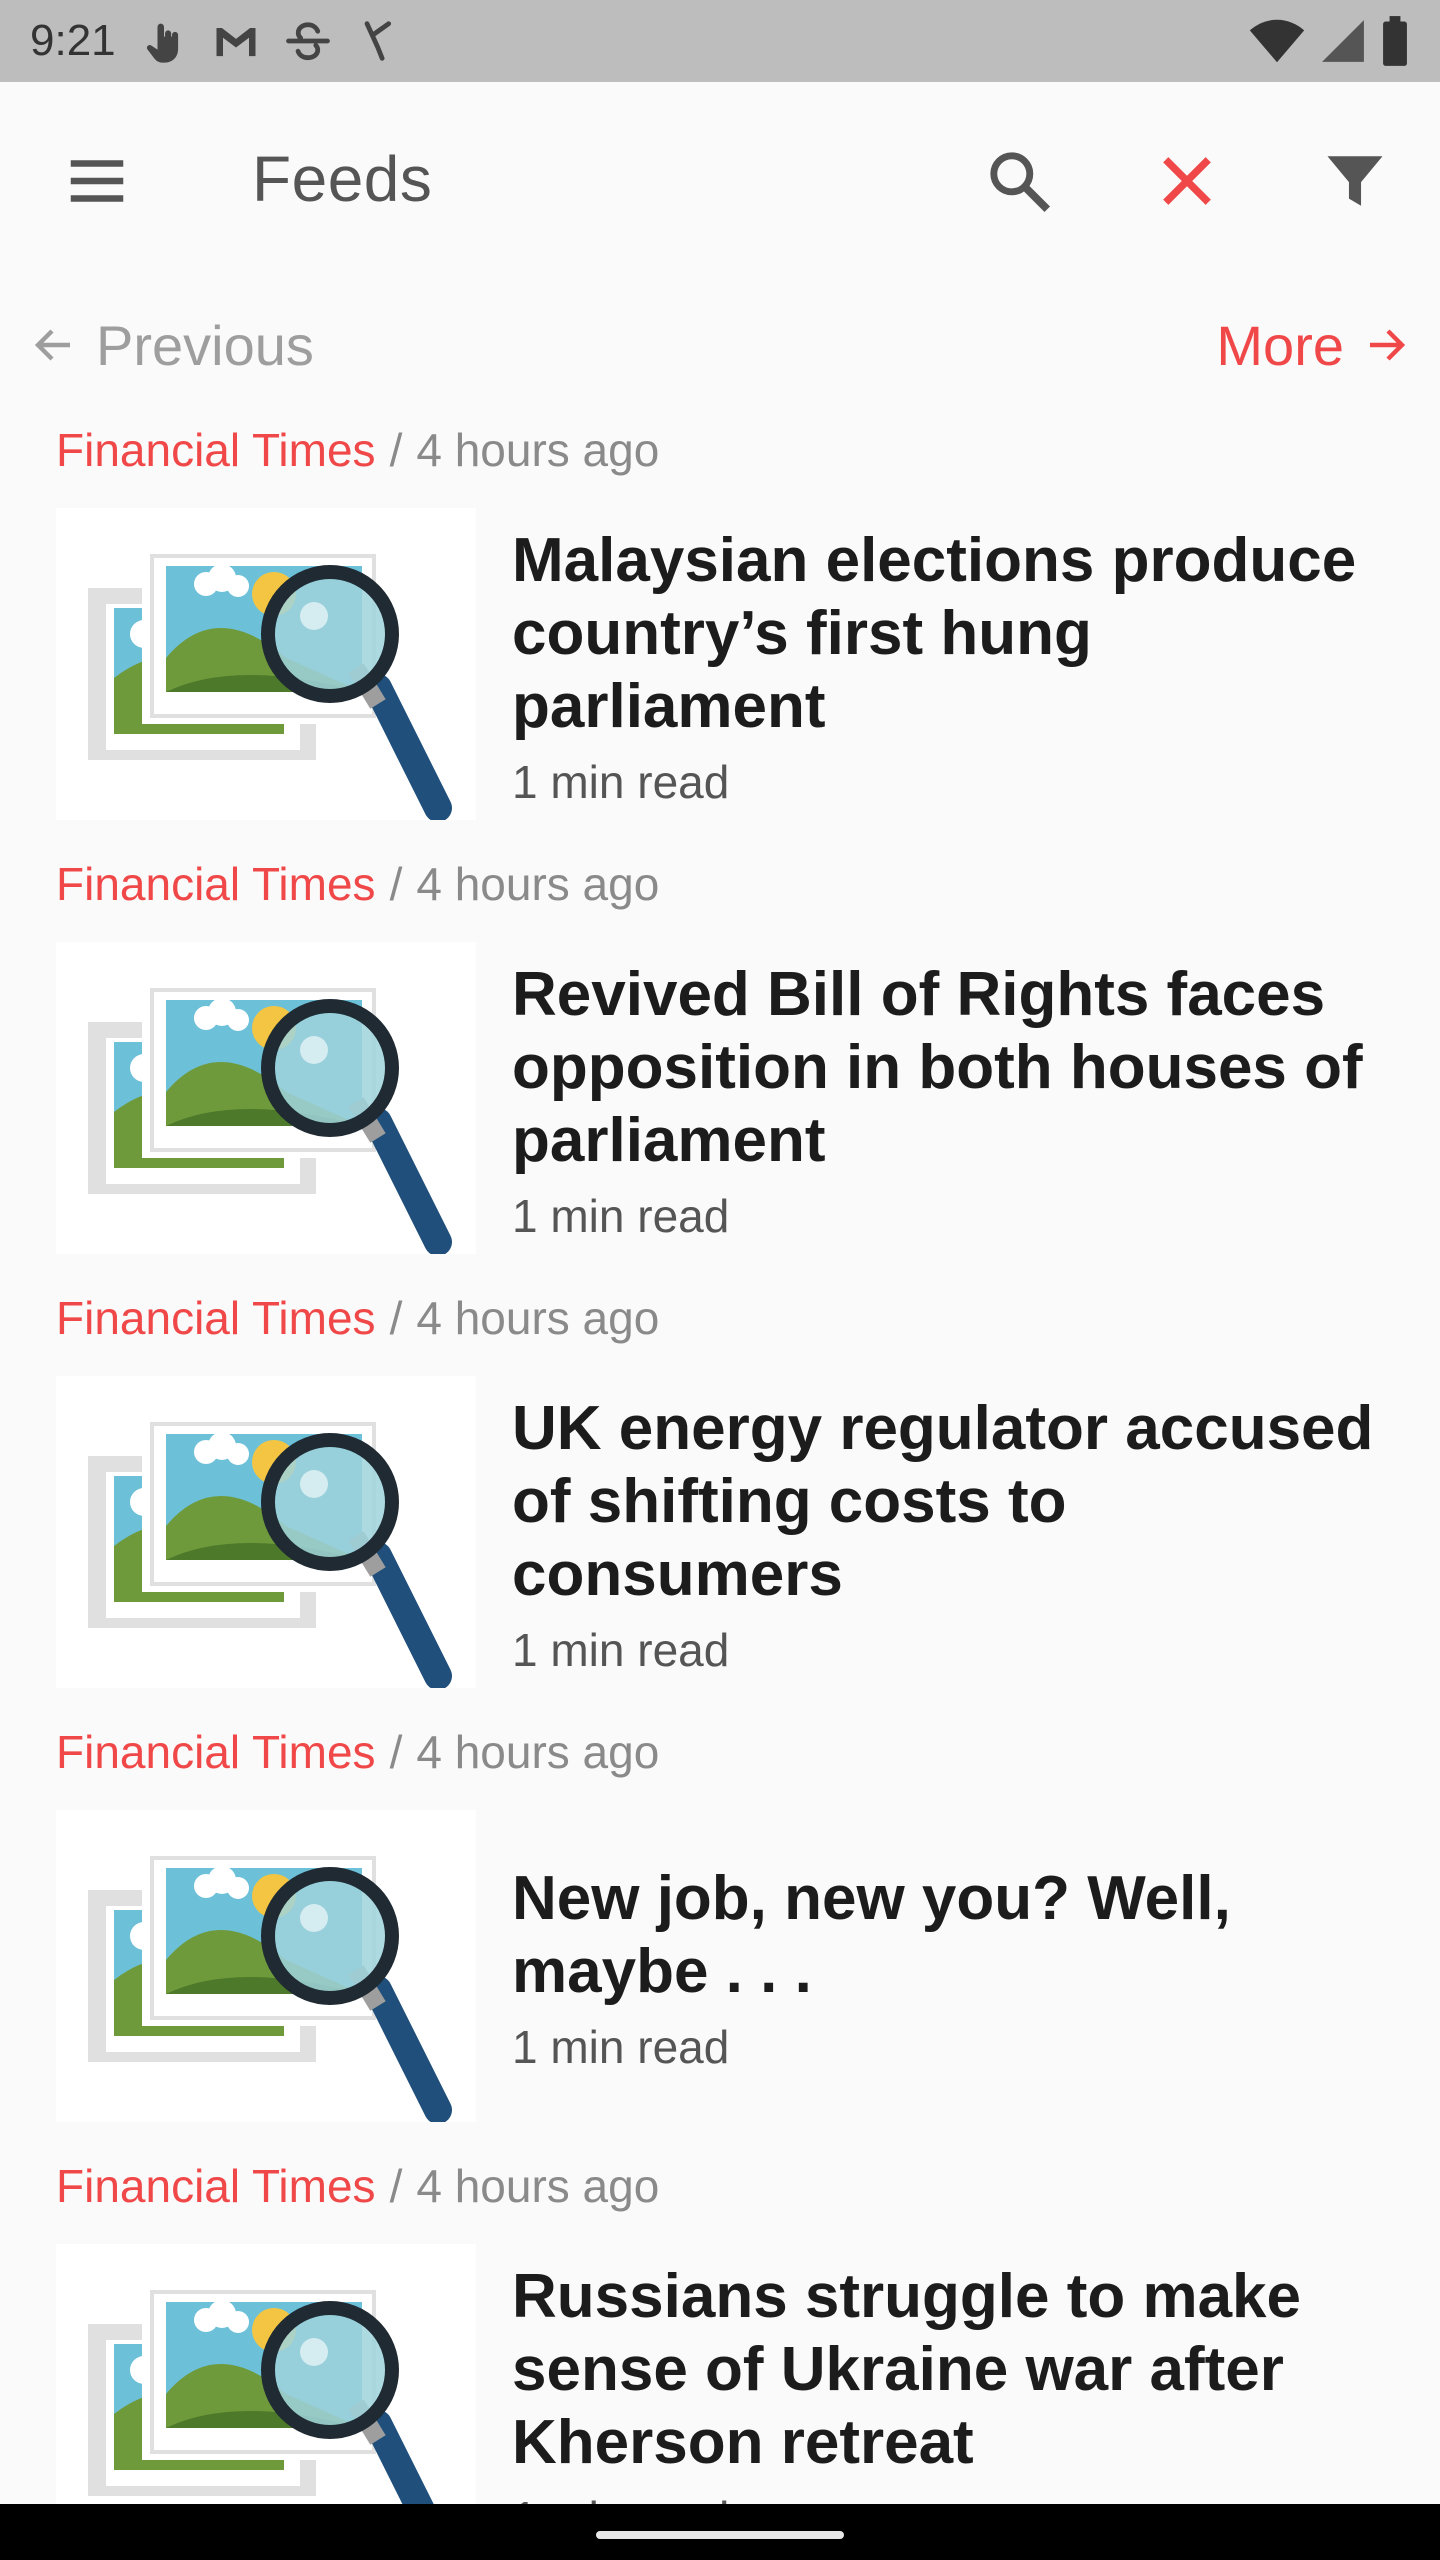  I want to click on pagination: Previous More, so click(720, 345).